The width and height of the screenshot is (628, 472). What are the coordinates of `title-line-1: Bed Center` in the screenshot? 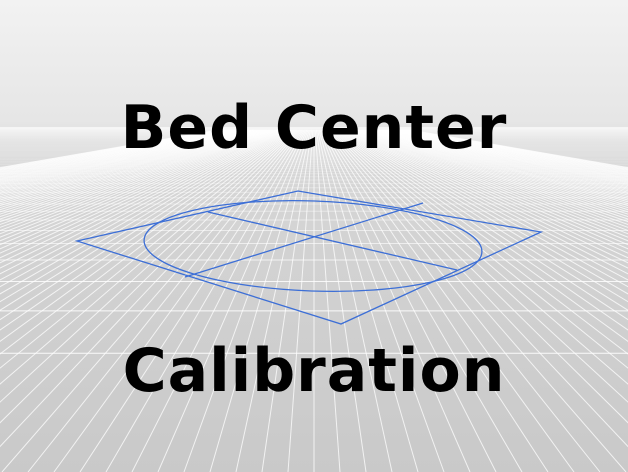 It's located at (314, 128).